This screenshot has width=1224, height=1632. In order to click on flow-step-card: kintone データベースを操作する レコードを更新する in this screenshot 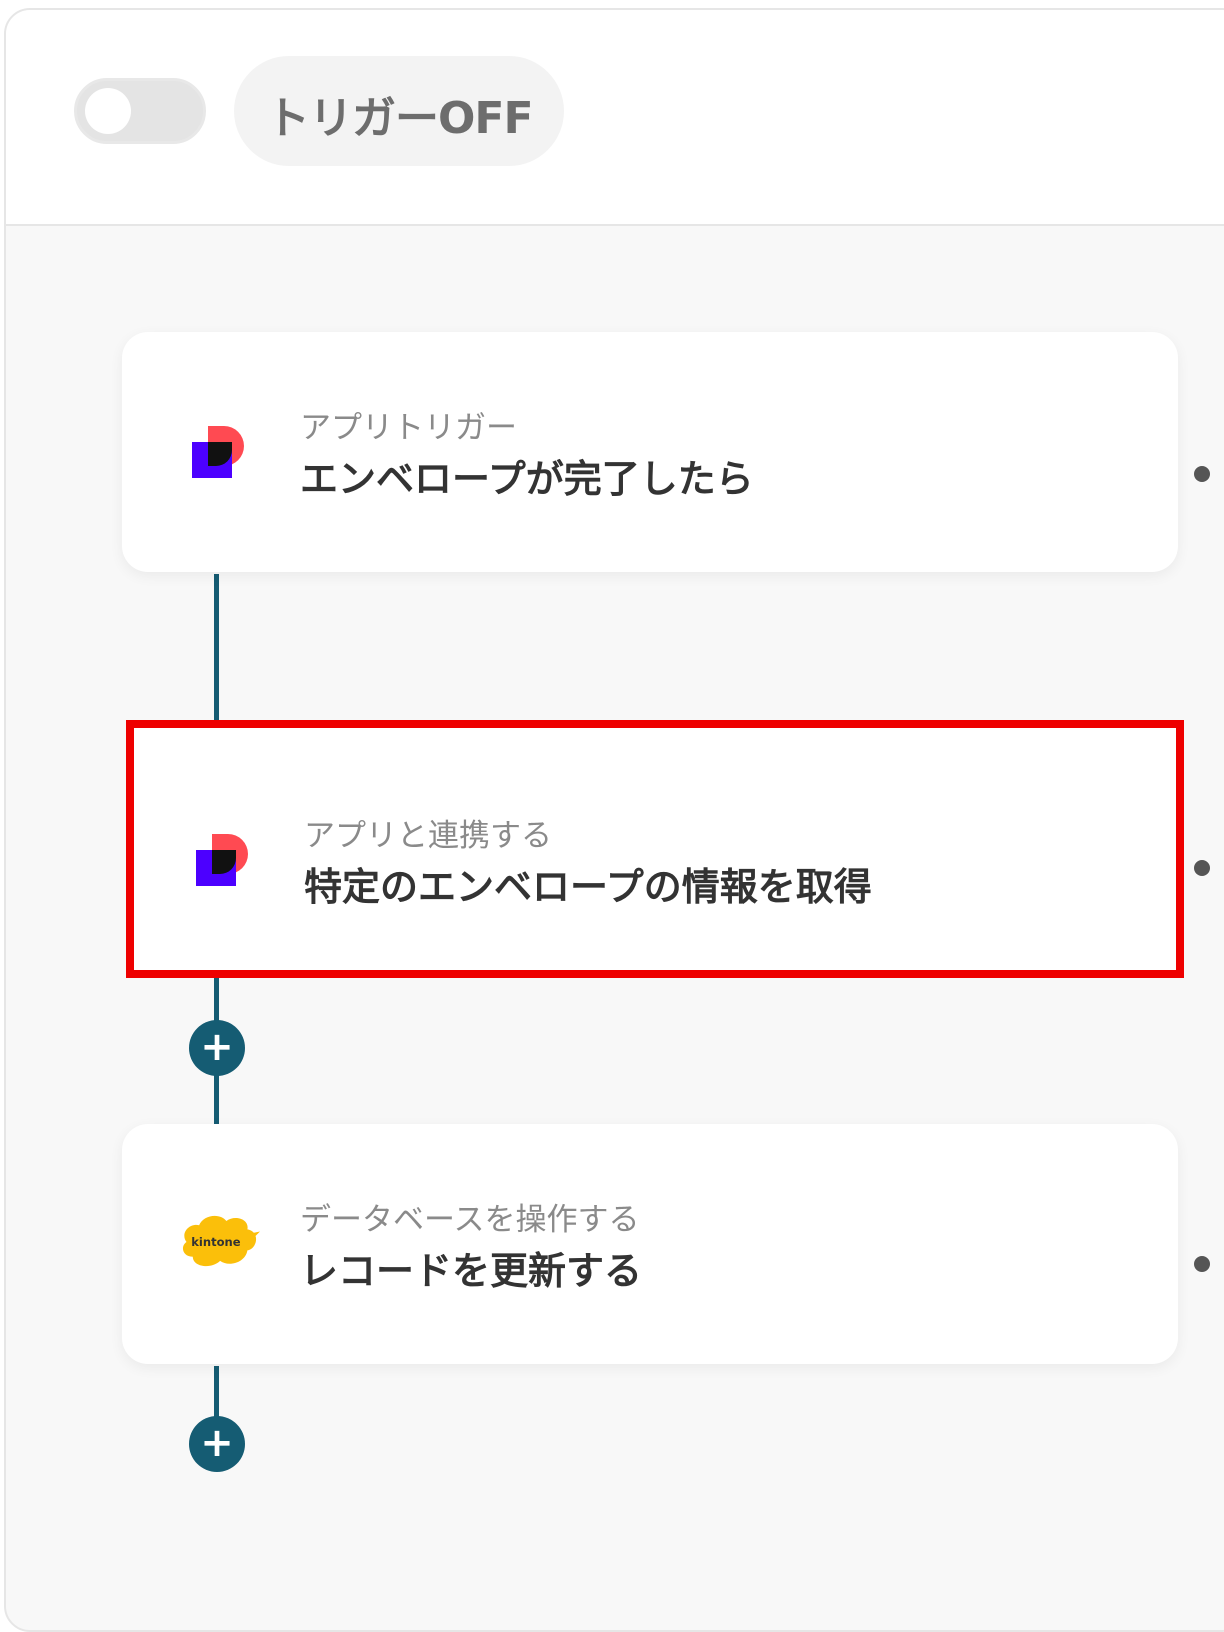, I will do `click(650, 1244)`.